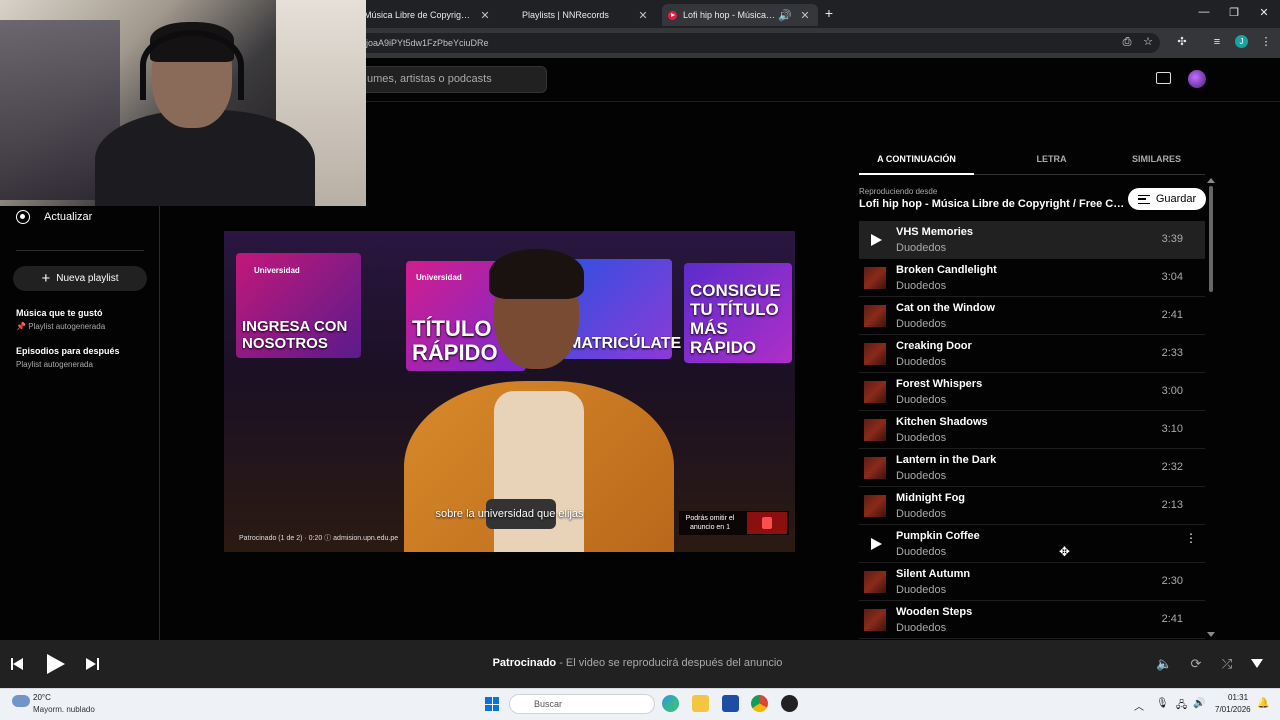  What do you see at coordinates (939, 384) in the screenshot?
I see `track-title: Forest Whispers` at bounding box center [939, 384].